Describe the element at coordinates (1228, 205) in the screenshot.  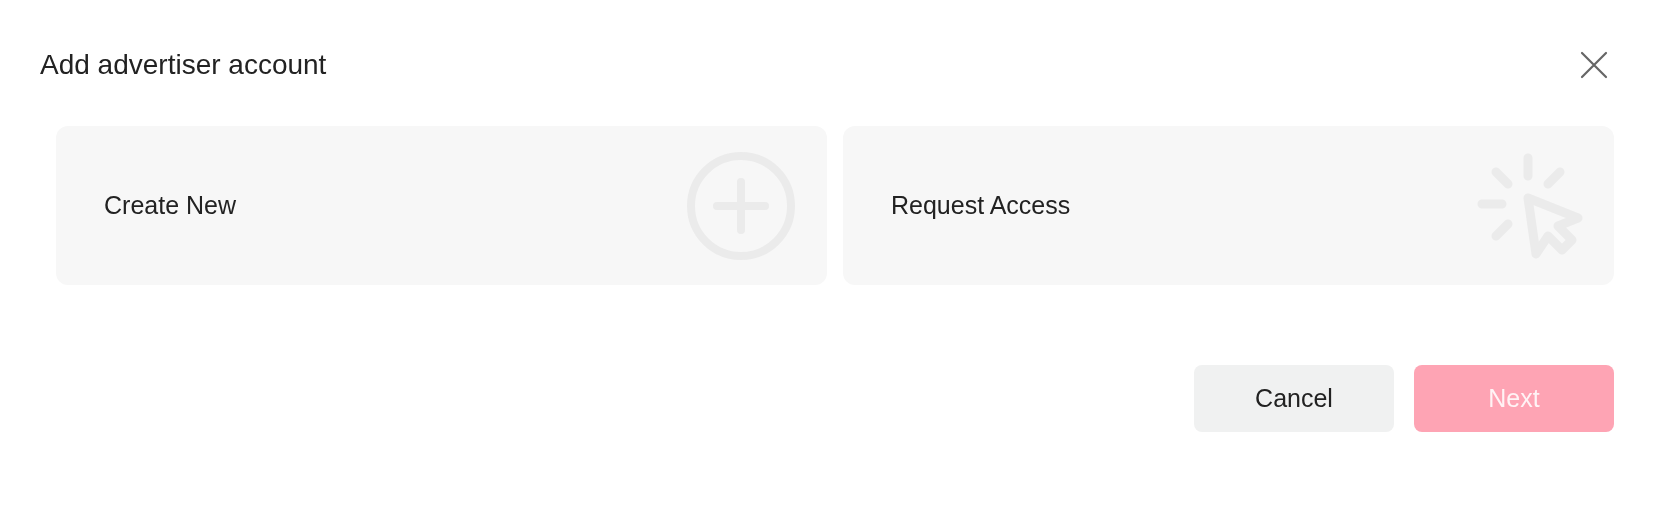
I see `option-card: Request Access` at that location.